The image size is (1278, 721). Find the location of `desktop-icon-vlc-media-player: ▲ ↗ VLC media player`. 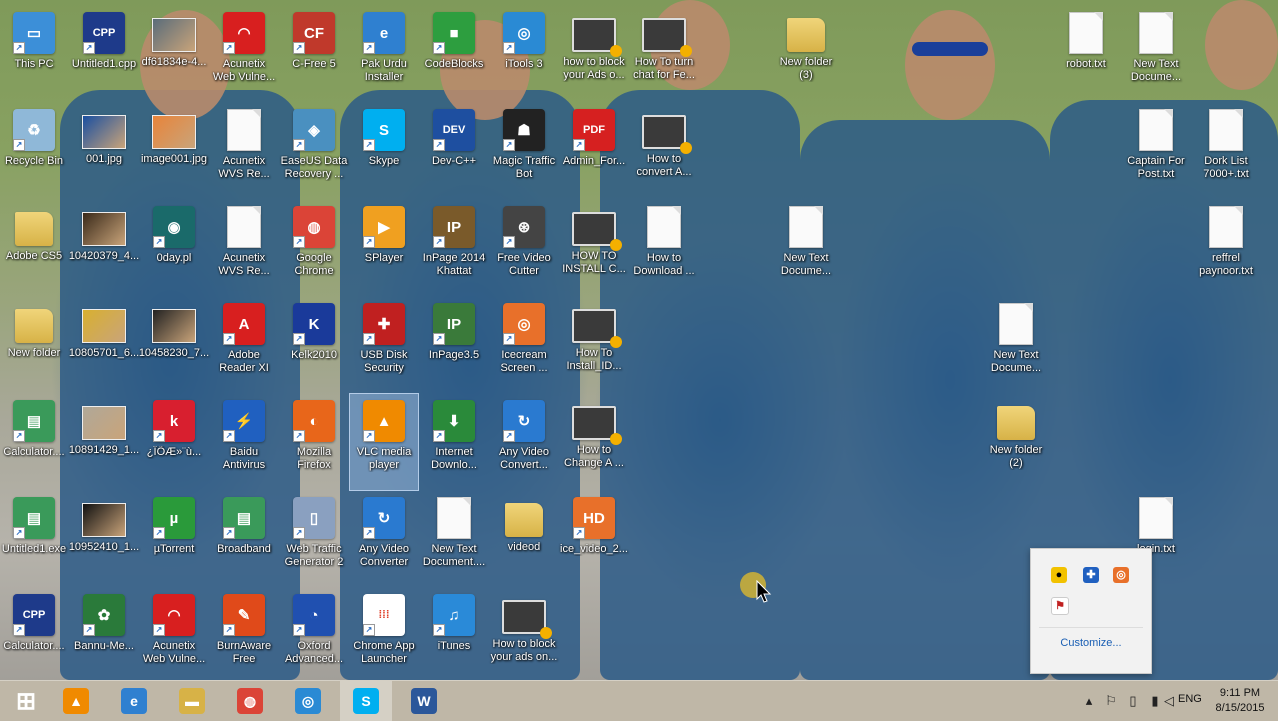

desktop-icon-vlc-media-player: ▲ ↗ VLC media player is located at coordinates (384, 442).